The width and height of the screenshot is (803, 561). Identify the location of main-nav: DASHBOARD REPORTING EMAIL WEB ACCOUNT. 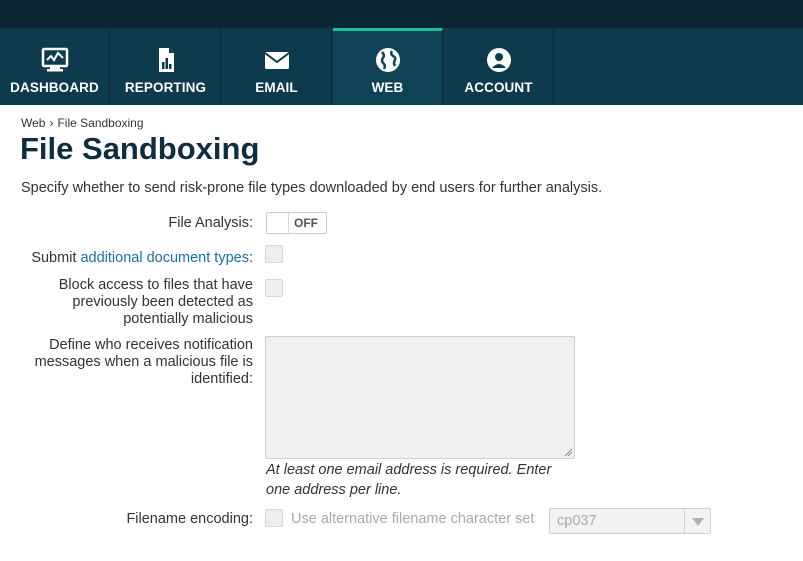
(401, 66).